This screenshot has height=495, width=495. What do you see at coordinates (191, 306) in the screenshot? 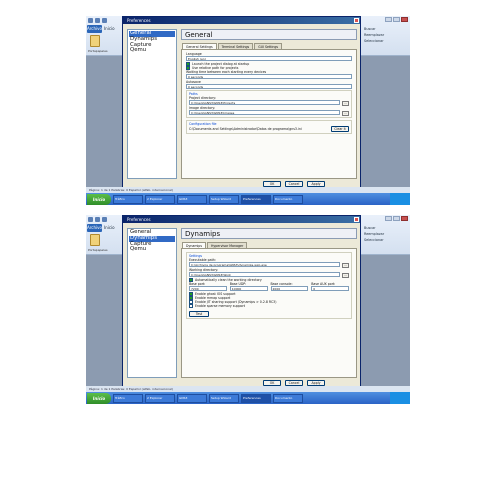
I see `sparse-checkbox` at bounding box center [191, 306].